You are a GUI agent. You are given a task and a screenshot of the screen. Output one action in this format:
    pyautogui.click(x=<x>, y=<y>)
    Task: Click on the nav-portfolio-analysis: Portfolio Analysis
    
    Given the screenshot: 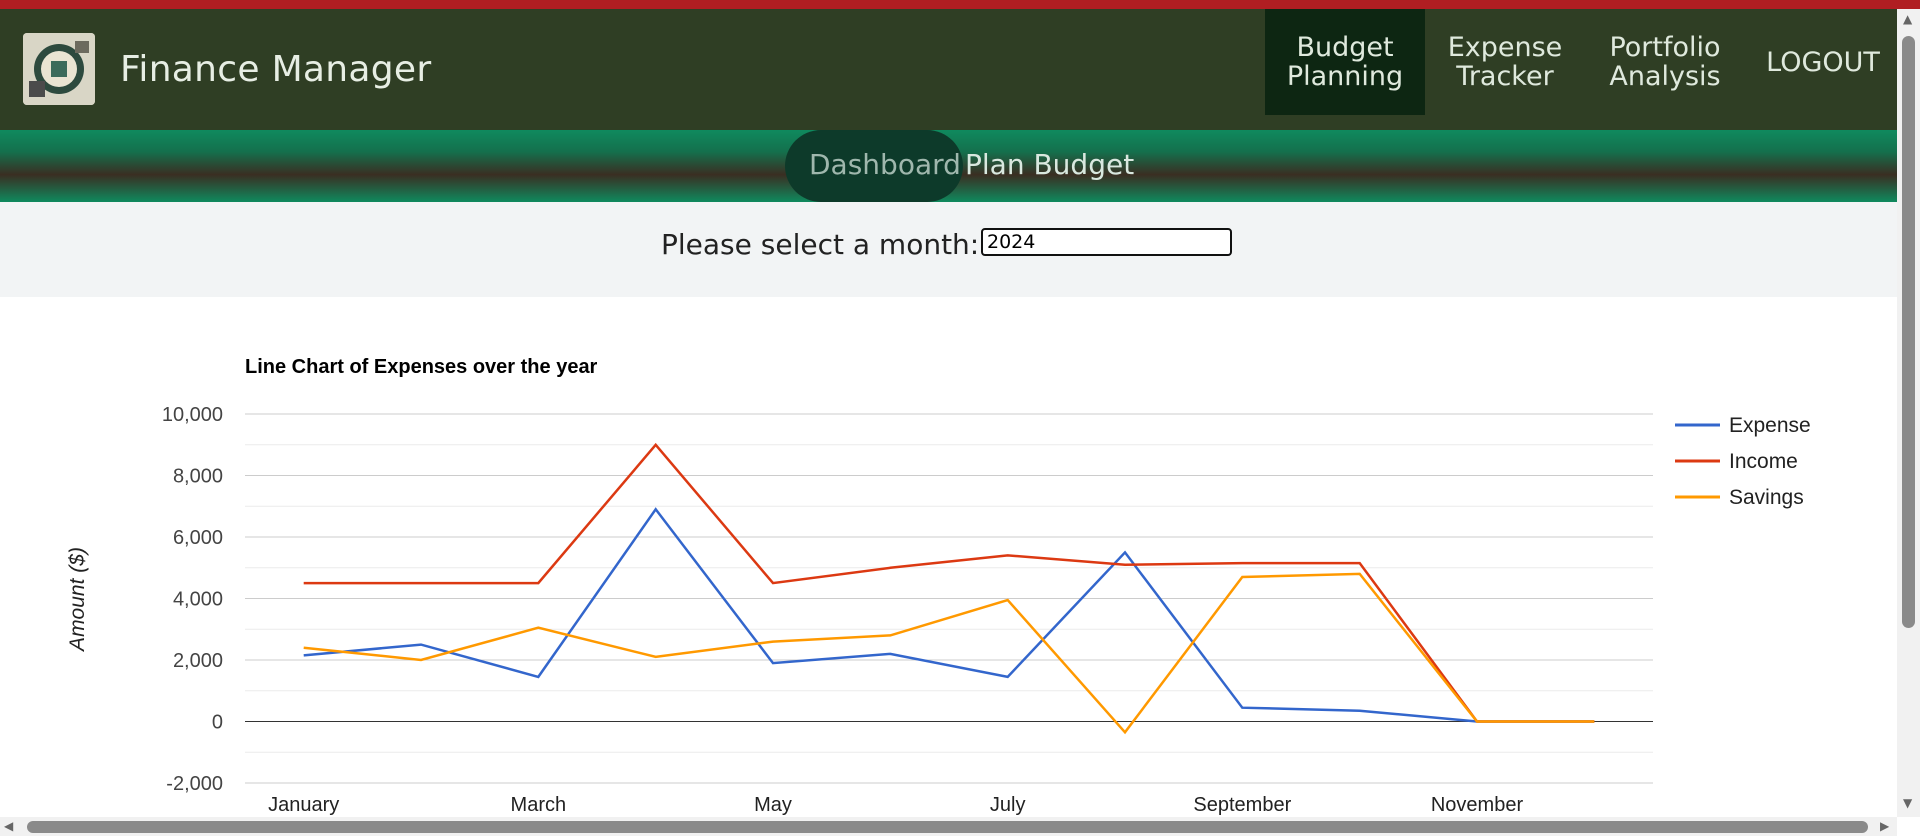 What is the action you would take?
    pyautogui.click(x=1665, y=62)
    